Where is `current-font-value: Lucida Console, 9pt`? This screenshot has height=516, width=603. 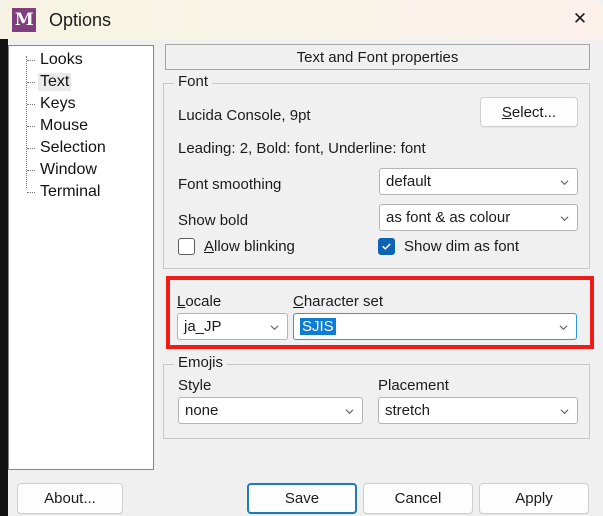 current-font-value: Lucida Console, 9pt is located at coordinates (244, 115).